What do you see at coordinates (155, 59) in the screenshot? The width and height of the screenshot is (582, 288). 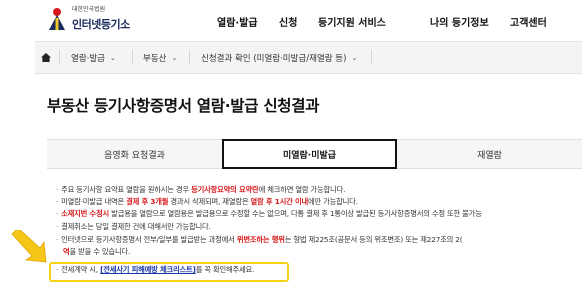 I see `breadcrumb-label: 부동산` at bounding box center [155, 59].